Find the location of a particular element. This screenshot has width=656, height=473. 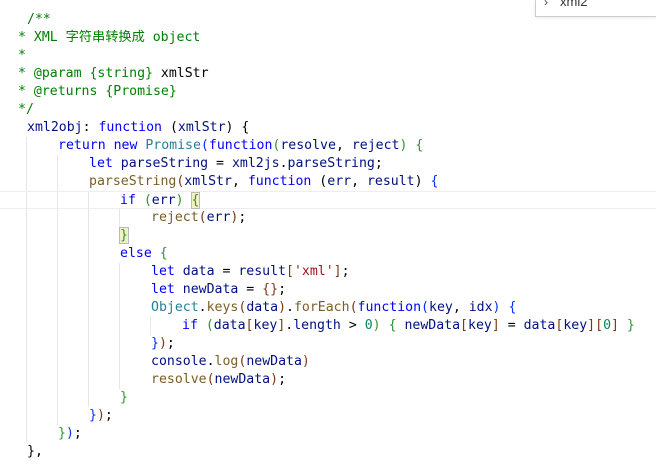

code-line-content: reject(err); is located at coordinates (198, 218).